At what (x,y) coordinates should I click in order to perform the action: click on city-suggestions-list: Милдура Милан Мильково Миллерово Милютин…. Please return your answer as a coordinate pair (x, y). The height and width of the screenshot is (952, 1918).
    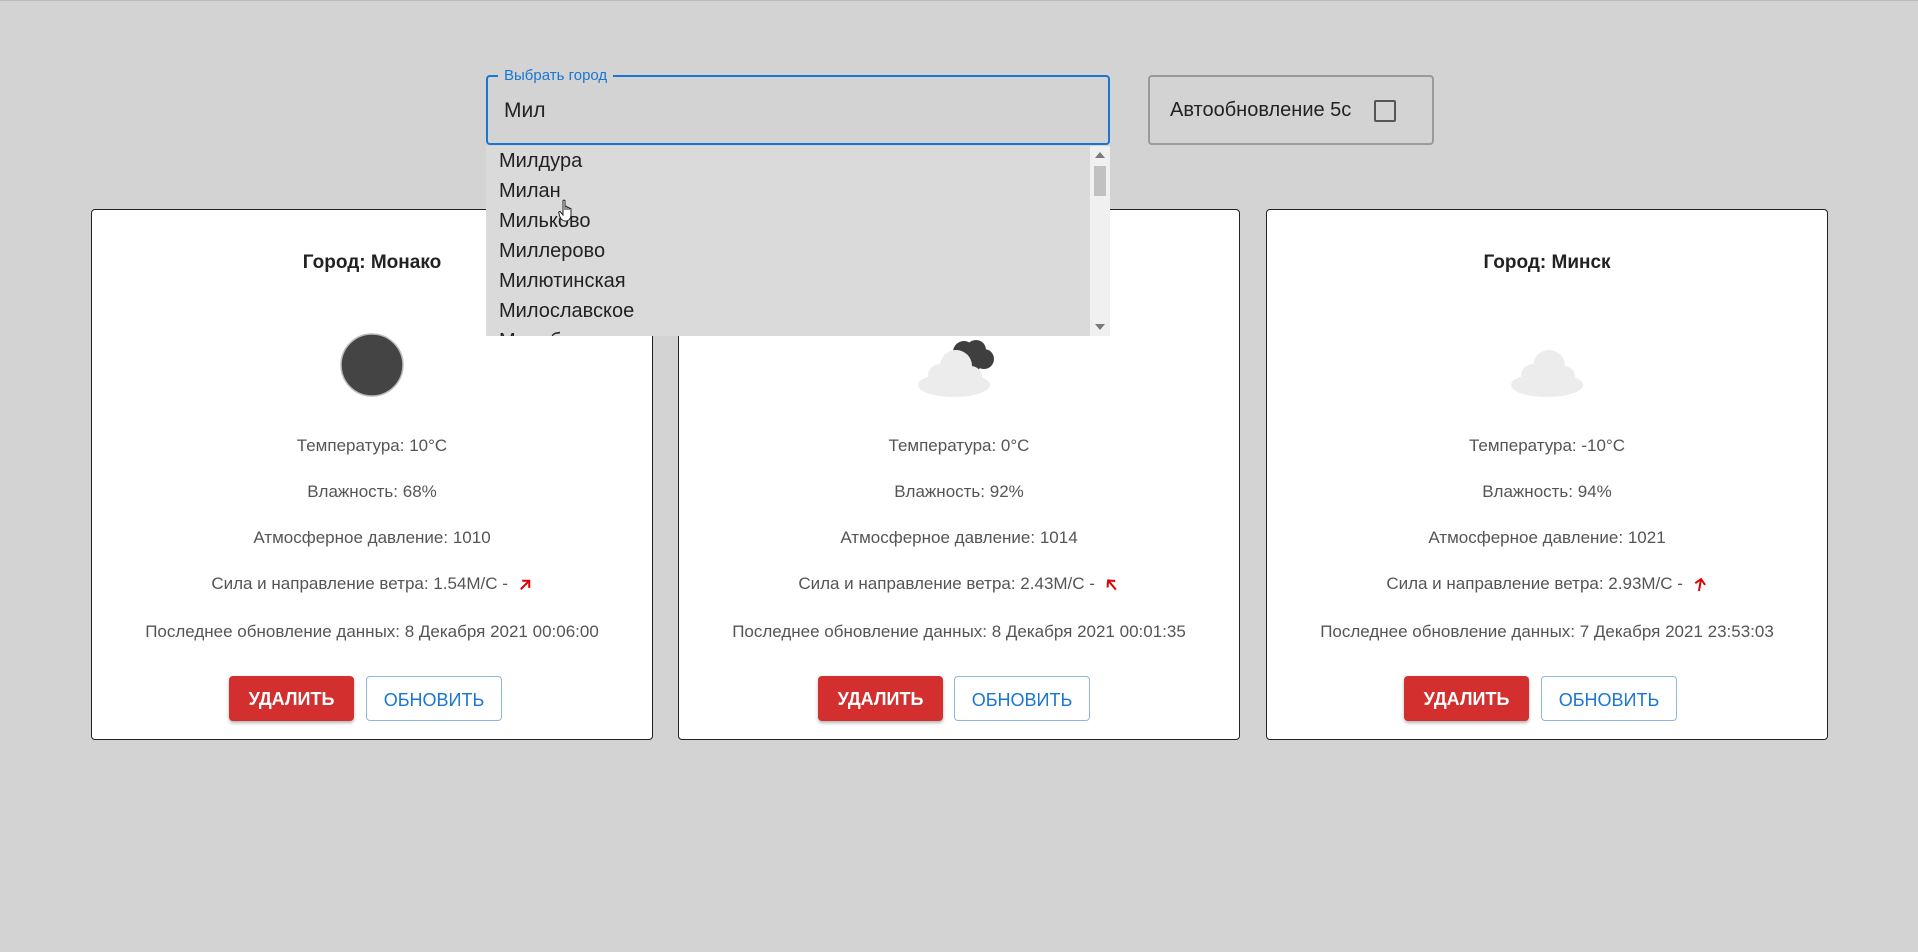
    Looking at the image, I should click on (798, 241).